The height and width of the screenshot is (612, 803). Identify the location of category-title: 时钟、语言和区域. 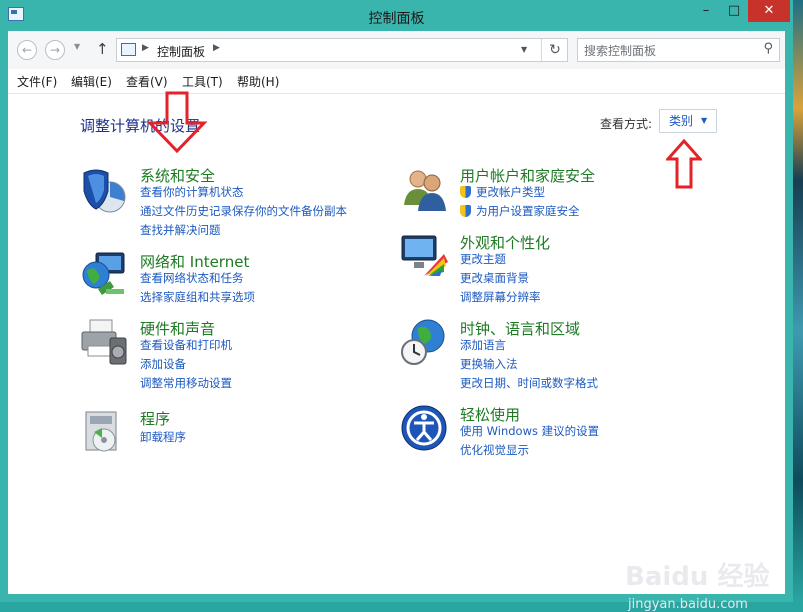
(520, 328).